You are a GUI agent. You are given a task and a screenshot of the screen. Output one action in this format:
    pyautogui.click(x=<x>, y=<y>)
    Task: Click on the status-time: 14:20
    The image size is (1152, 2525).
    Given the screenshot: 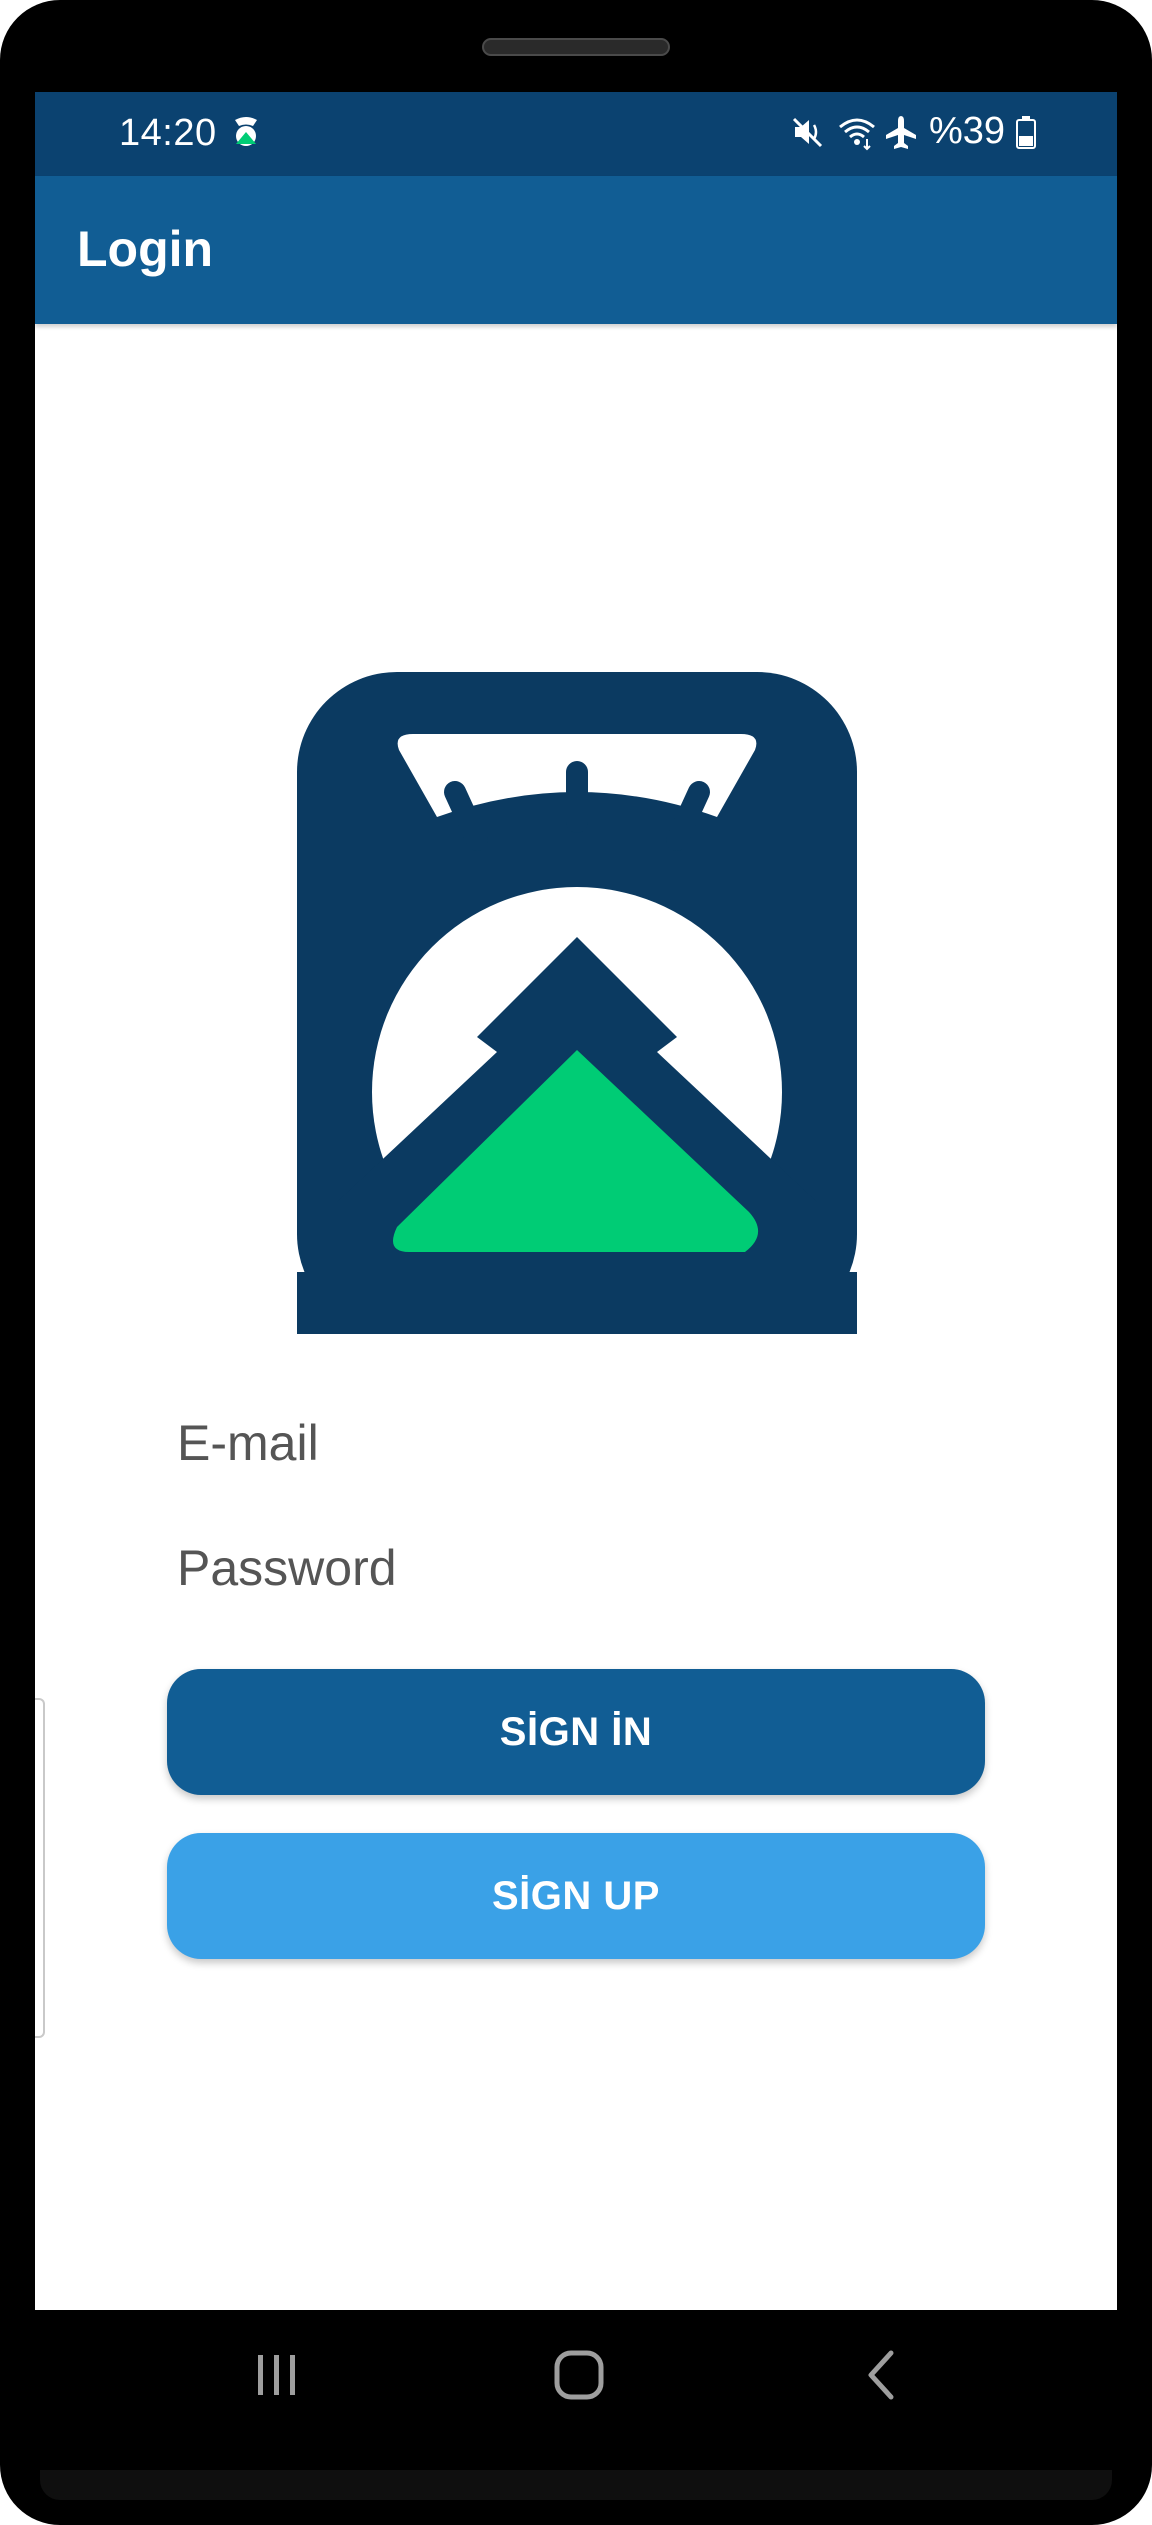 What is the action you would take?
    pyautogui.click(x=168, y=133)
    